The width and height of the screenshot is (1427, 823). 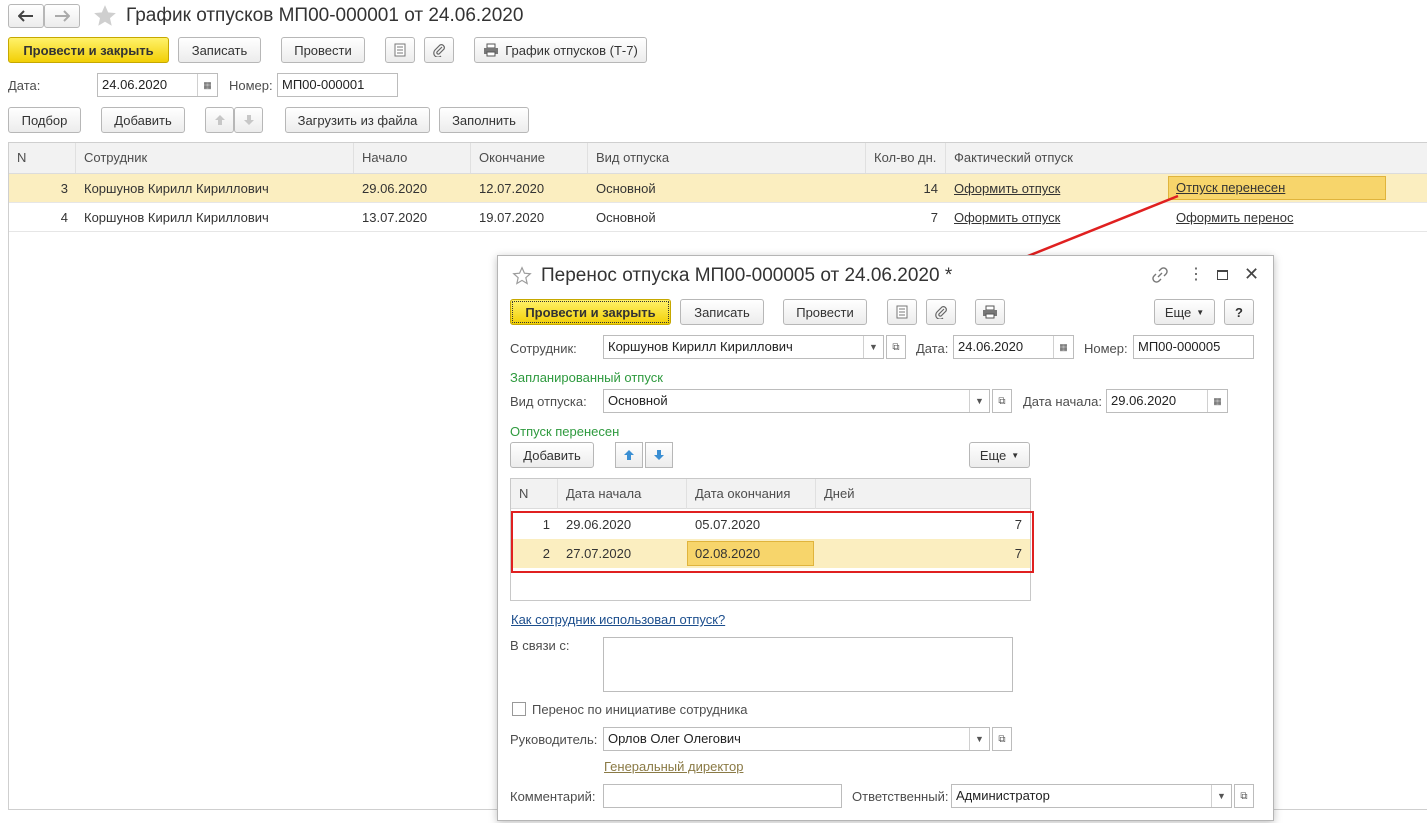 I want to click on dialog-more-button: Еще ▼, so click(x=1184, y=312).